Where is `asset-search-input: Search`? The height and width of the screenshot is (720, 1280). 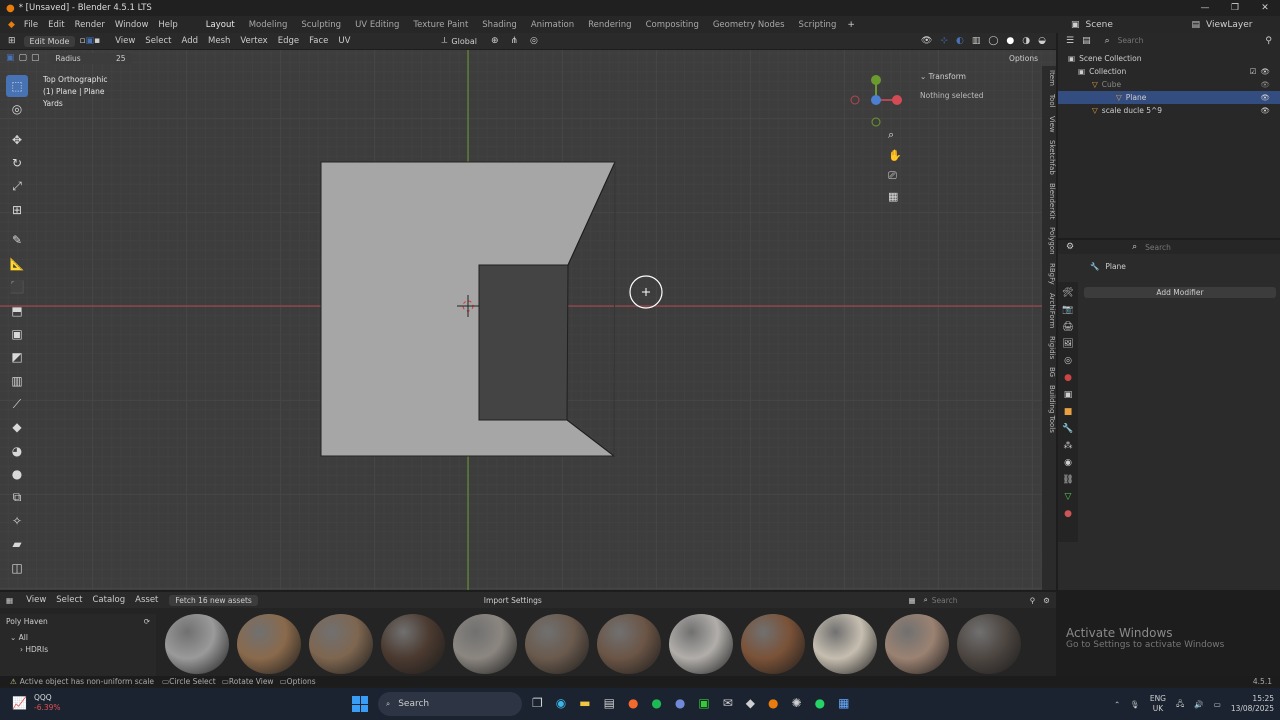 asset-search-input: Search is located at coordinates (977, 600).